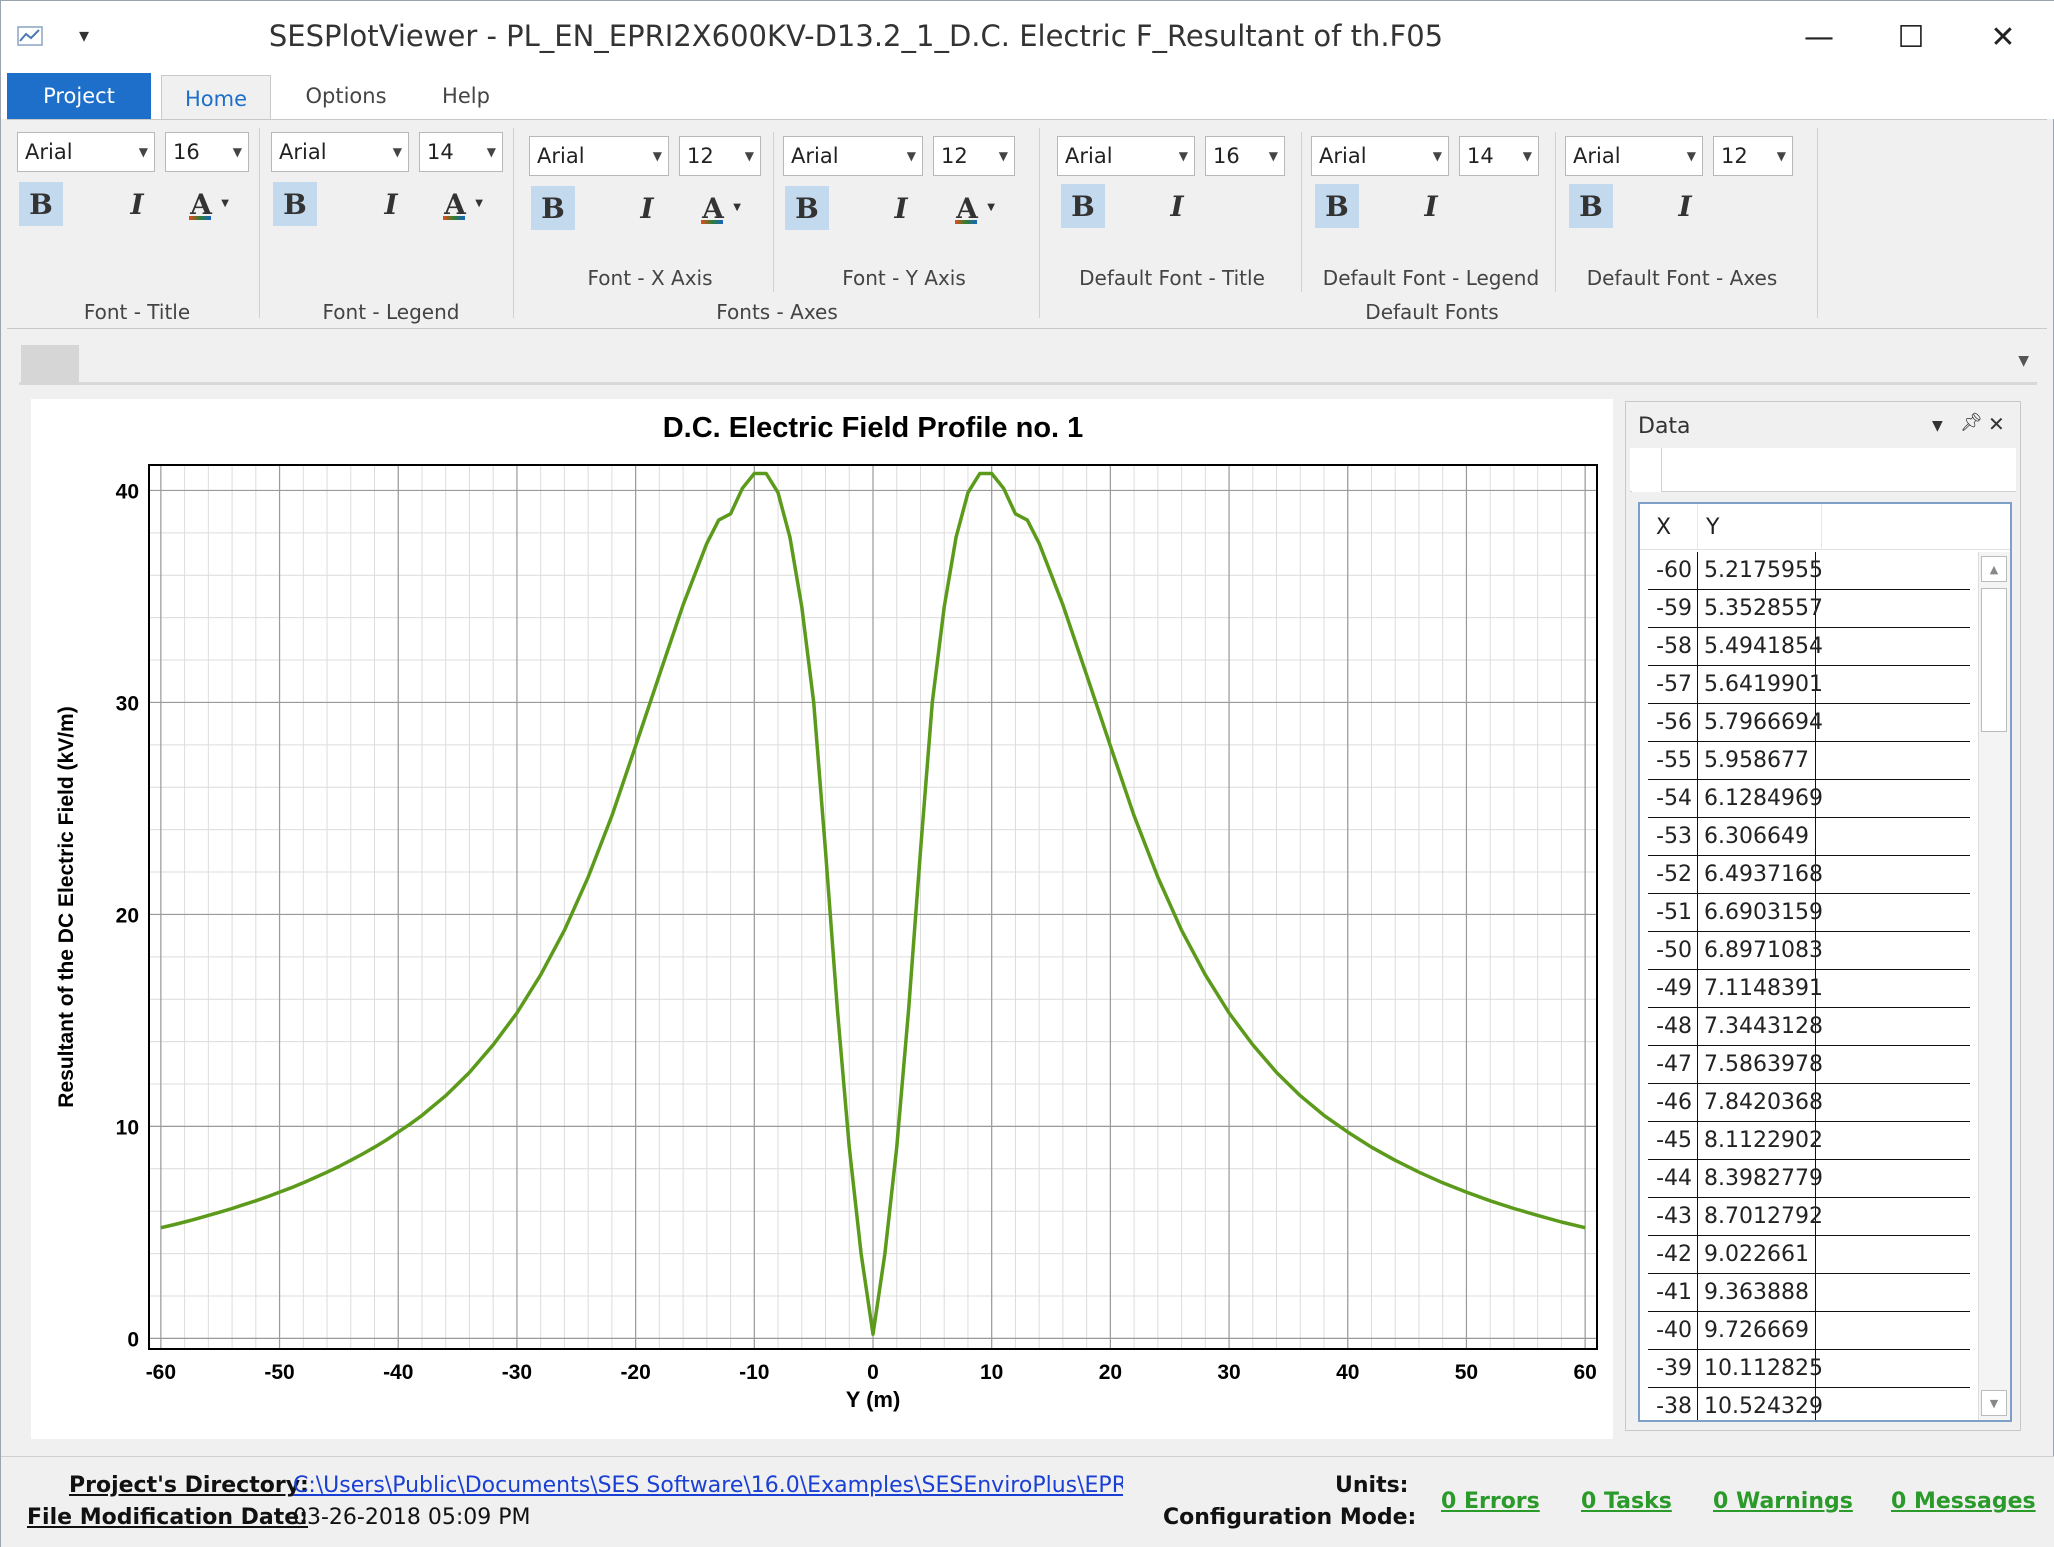 This screenshot has height=1547, width=2054. What do you see at coordinates (1673, 685) in the screenshot?
I see `cell-x: -57` at bounding box center [1673, 685].